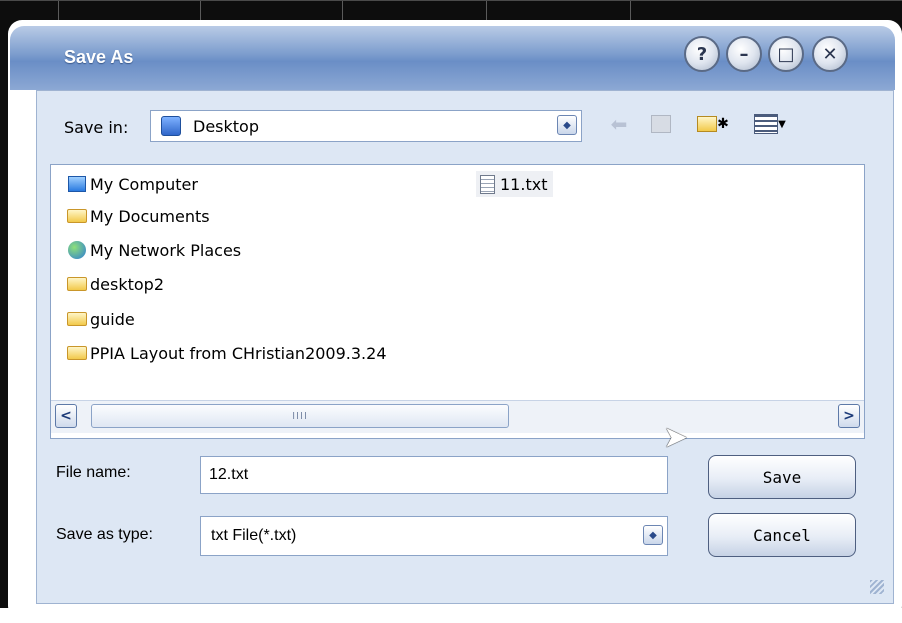 The height and width of the screenshot is (623, 902). What do you see at coordinates (77, 216) in the screenshot?
I see `my-documents-icon` at bounding box center [77, 216].